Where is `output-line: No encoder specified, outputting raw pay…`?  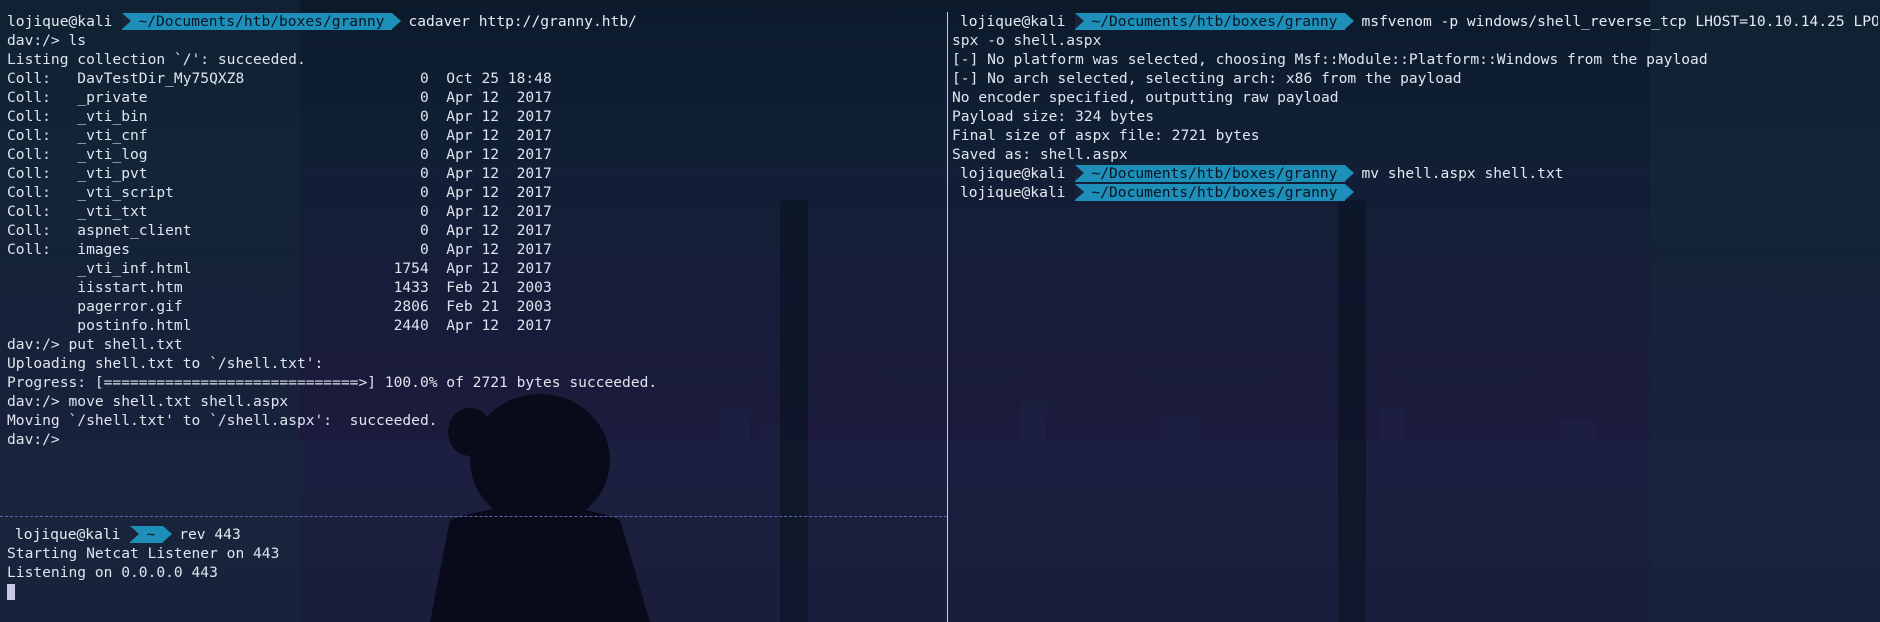
output-line: No encoder specified, outputting raw pay… is located at coordinates (1145, 97).